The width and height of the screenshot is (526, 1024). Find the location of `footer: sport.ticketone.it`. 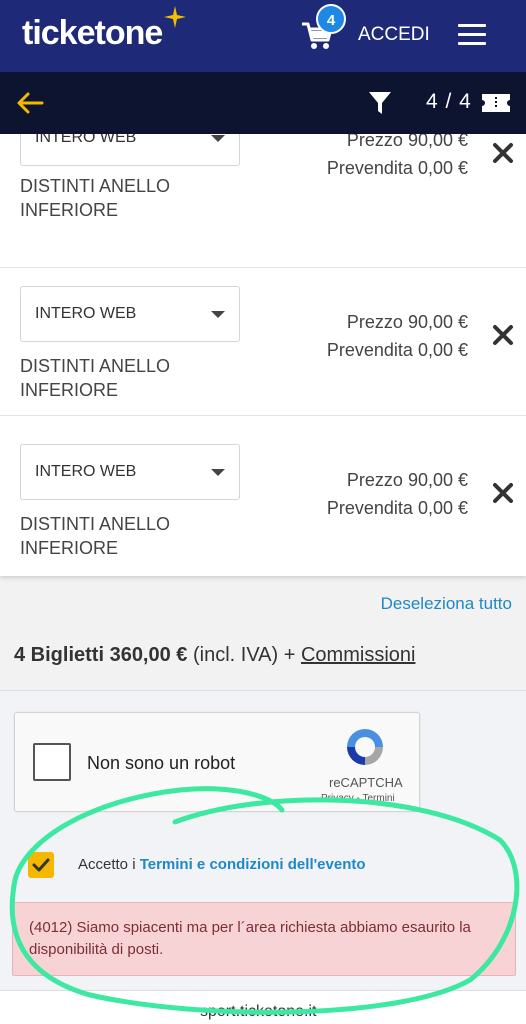

footer: sport.ticketone.it is located at coordinates (263, 1007).